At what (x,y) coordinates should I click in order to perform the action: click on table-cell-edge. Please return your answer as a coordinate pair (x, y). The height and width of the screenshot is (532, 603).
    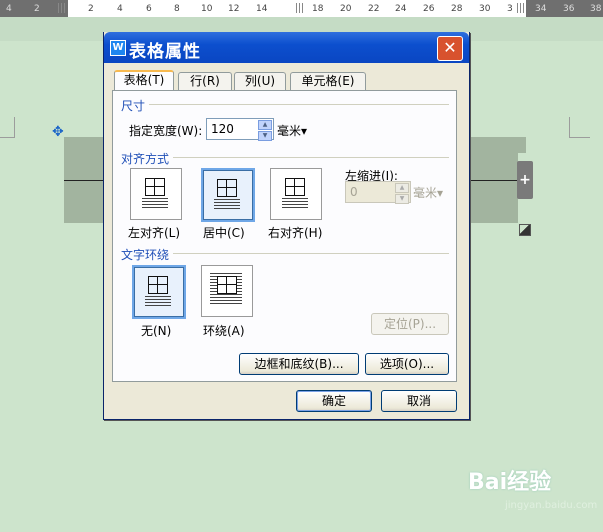
    Looking at the image, I should click on (522, 145).